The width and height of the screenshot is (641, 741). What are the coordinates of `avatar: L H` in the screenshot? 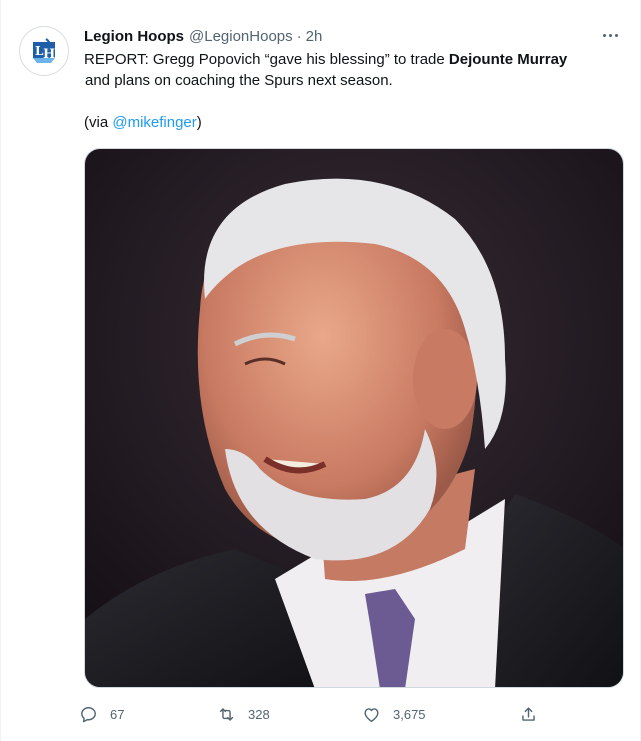 It's located at (44, 51).